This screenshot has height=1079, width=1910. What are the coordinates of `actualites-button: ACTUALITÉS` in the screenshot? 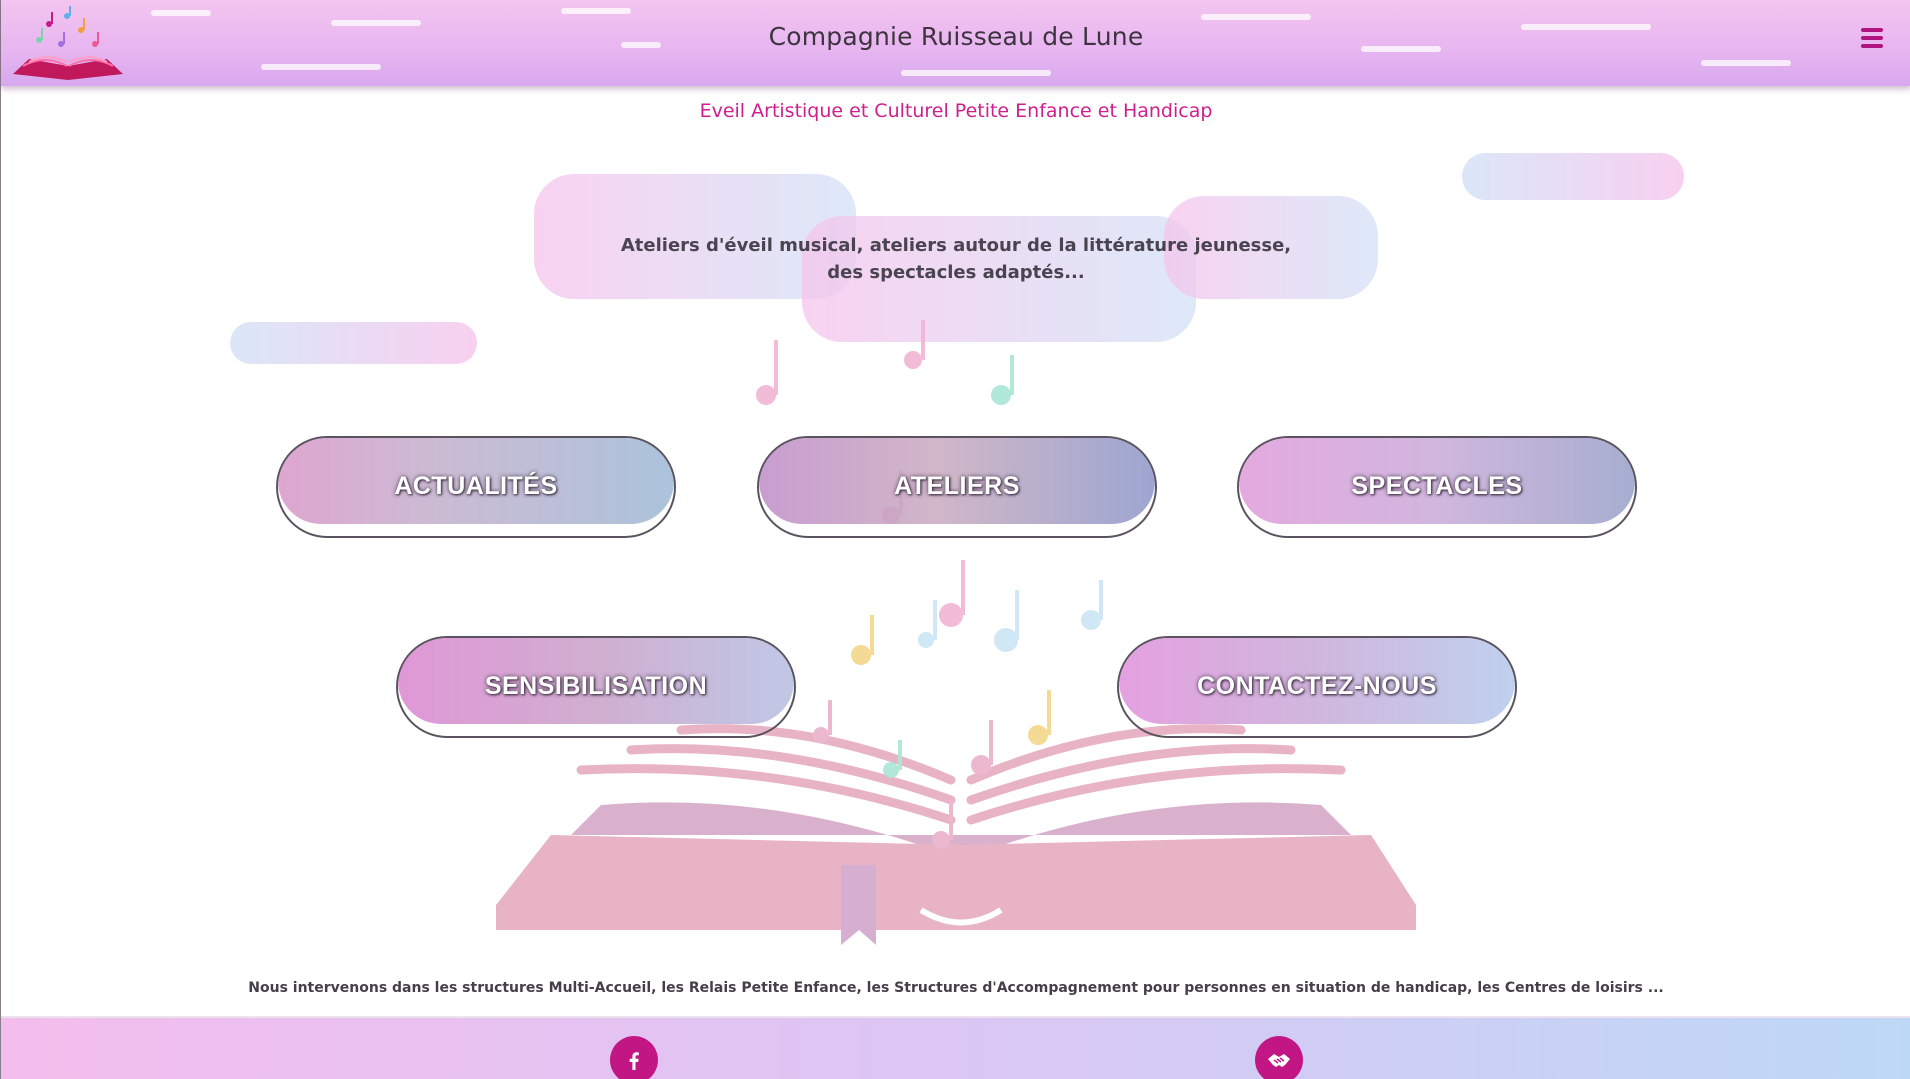 It's located at (476, 487).